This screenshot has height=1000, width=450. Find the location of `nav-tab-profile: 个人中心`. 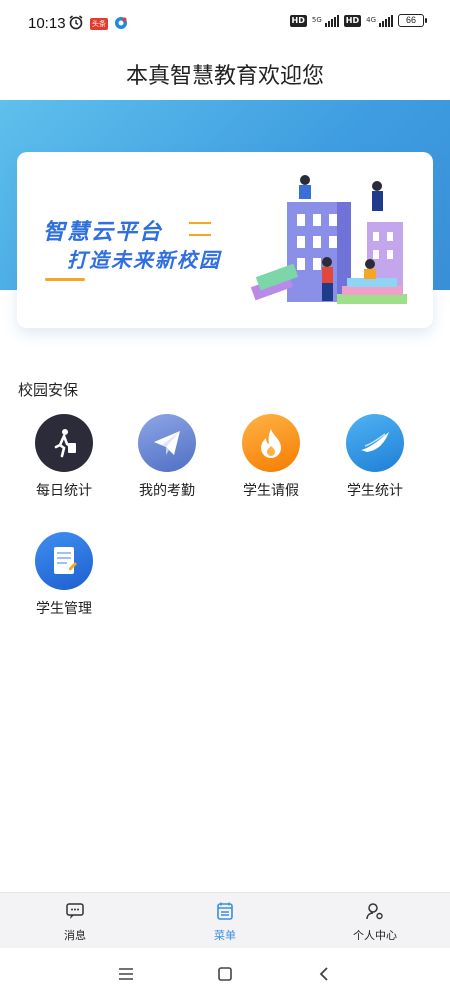

nav-tab-profile: 个人中心 is located at coordinates (375, 922).